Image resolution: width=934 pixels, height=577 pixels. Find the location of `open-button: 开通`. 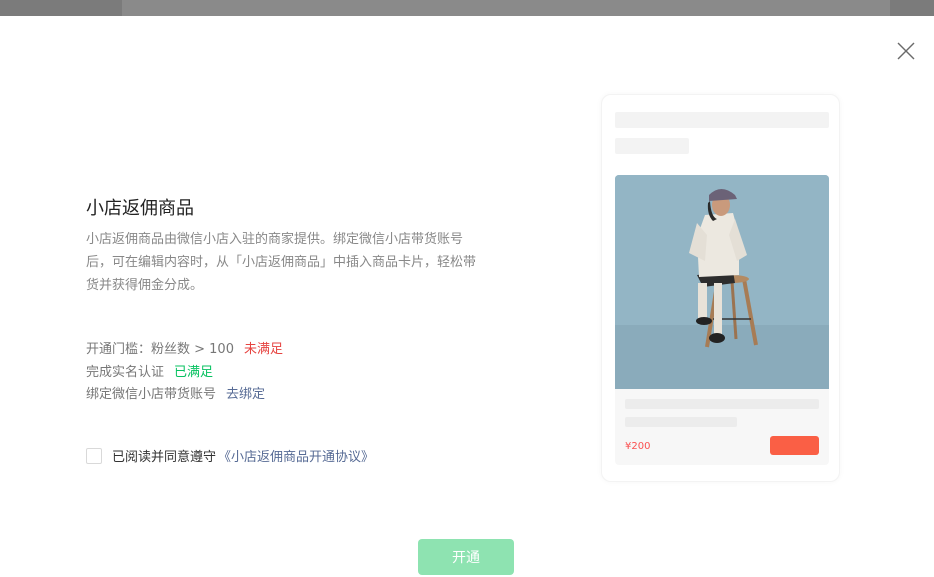

open-button: 开通 is located at coordinates (466, 557).